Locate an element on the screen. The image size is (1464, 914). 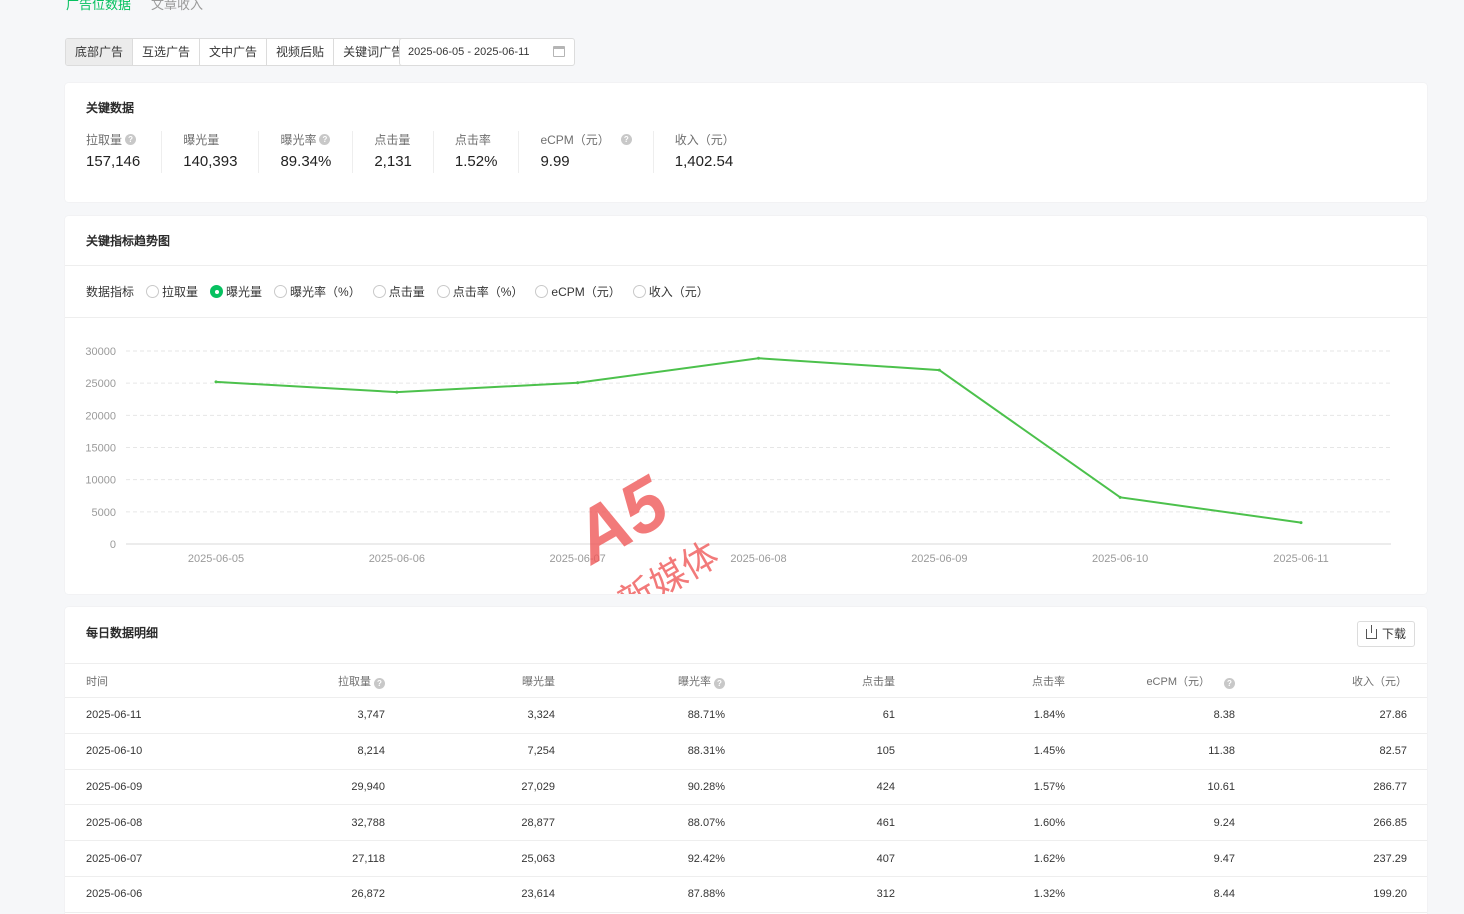
x-tick-label: 2025-06-10 is located at coordinates (1120, 559).